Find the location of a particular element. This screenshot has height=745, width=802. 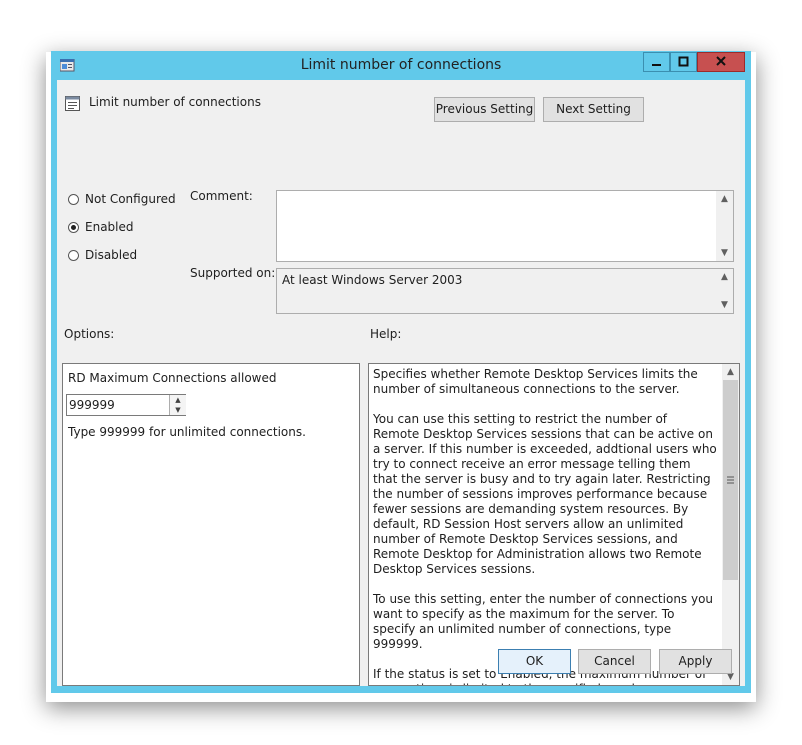

ok-button: OK is located at coordinates (534, 661).